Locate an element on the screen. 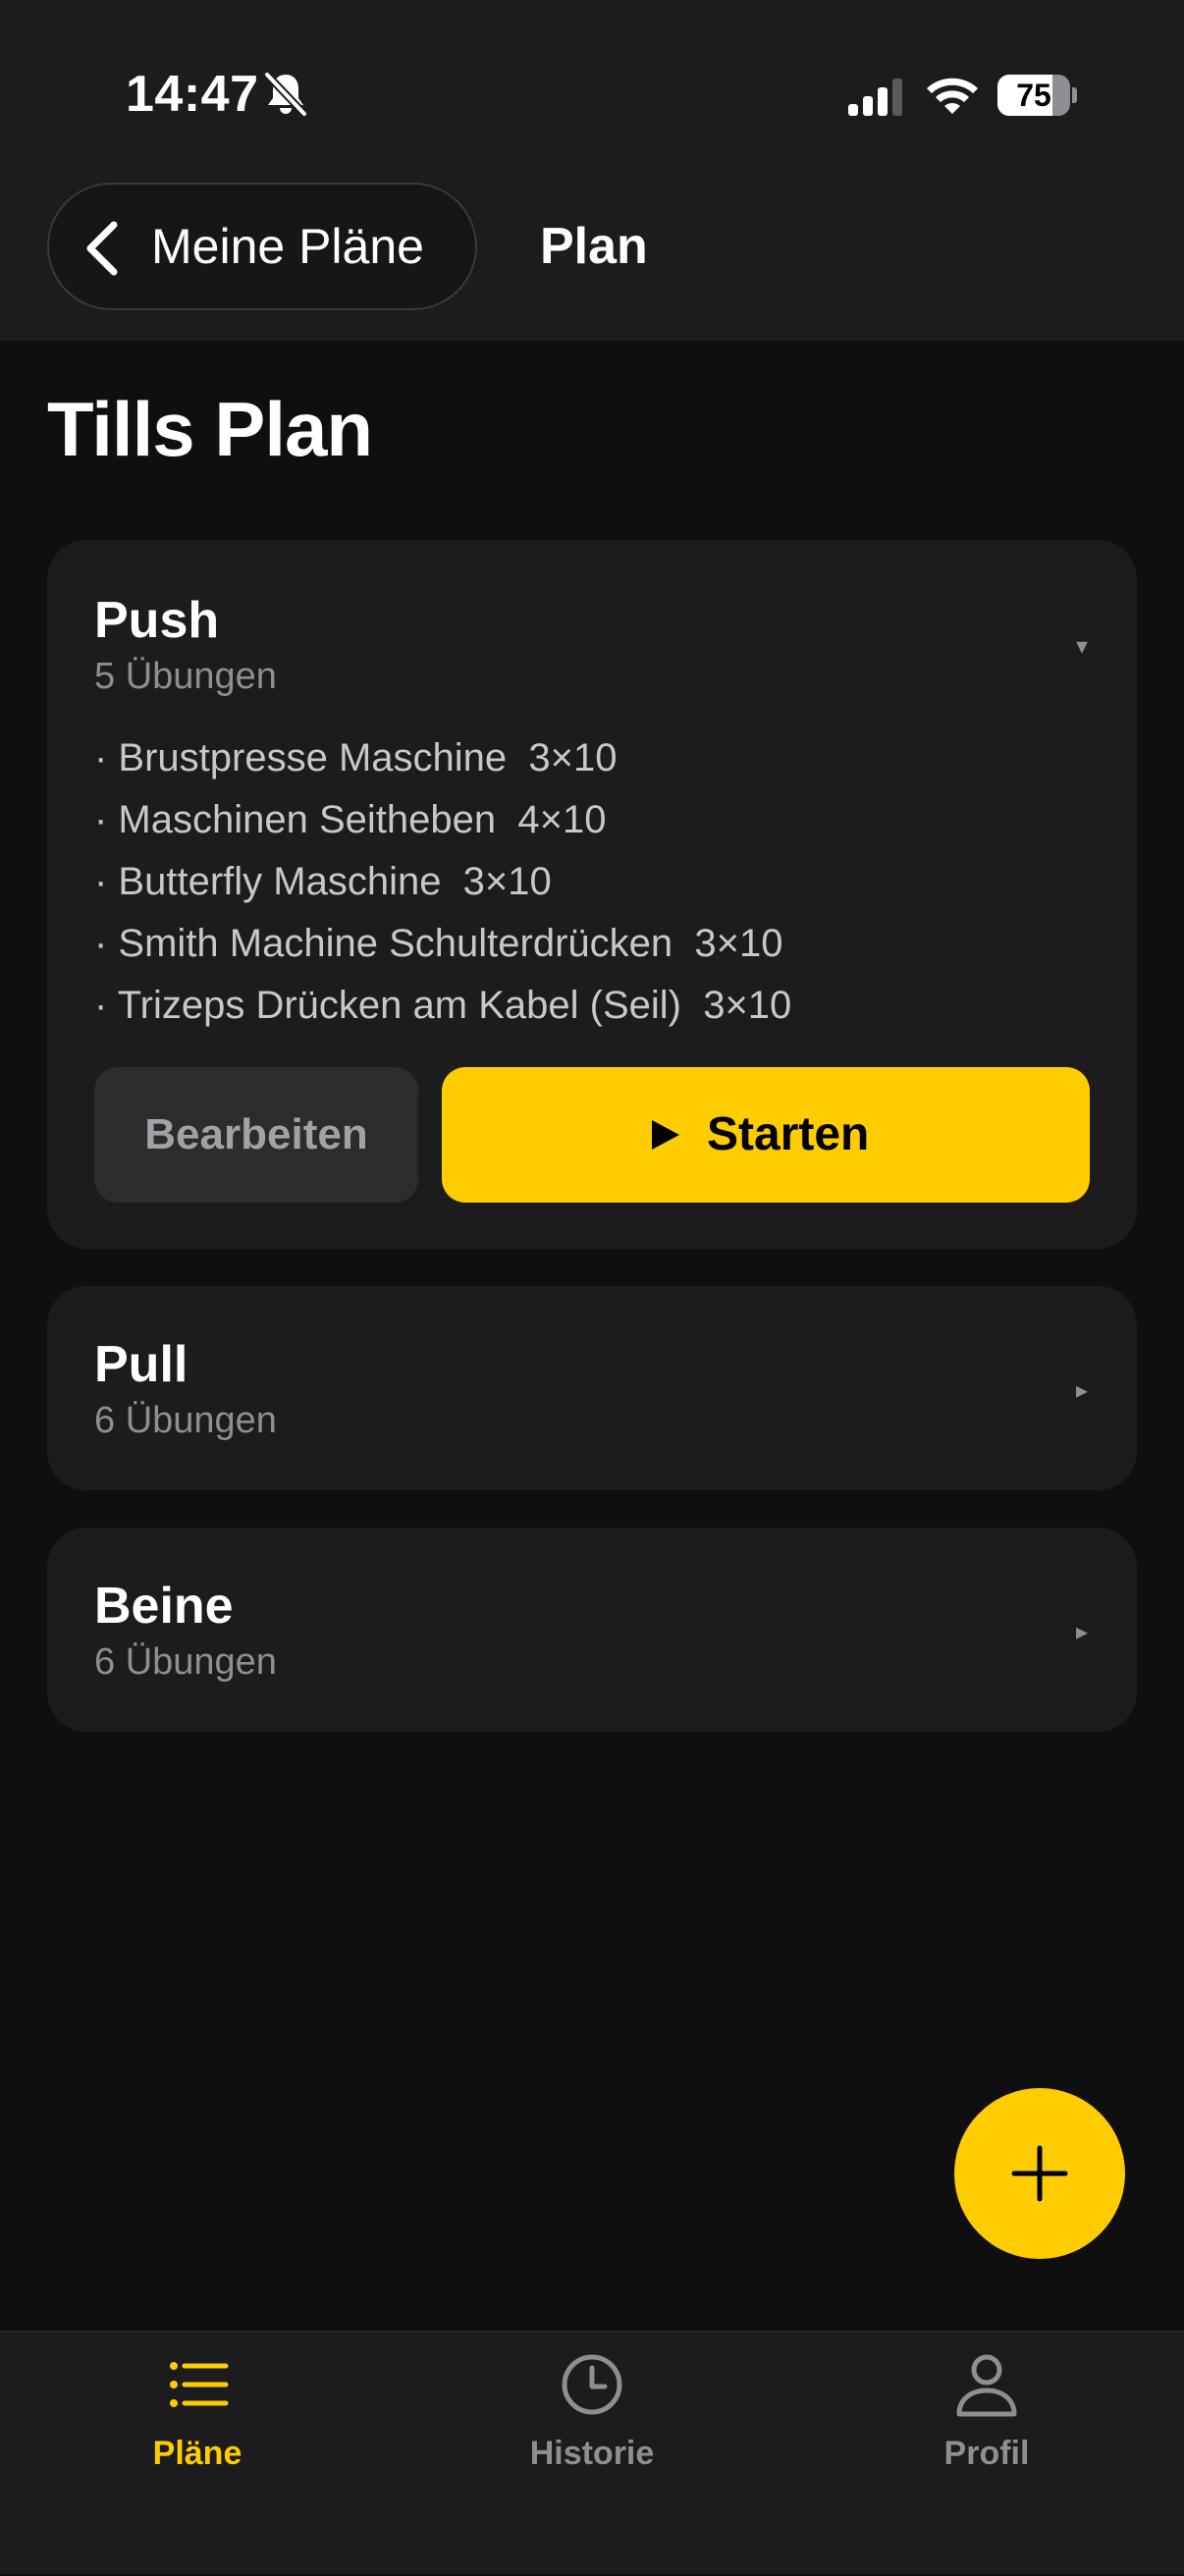  battery-body: 75 is located at coordinates (1033, 95).